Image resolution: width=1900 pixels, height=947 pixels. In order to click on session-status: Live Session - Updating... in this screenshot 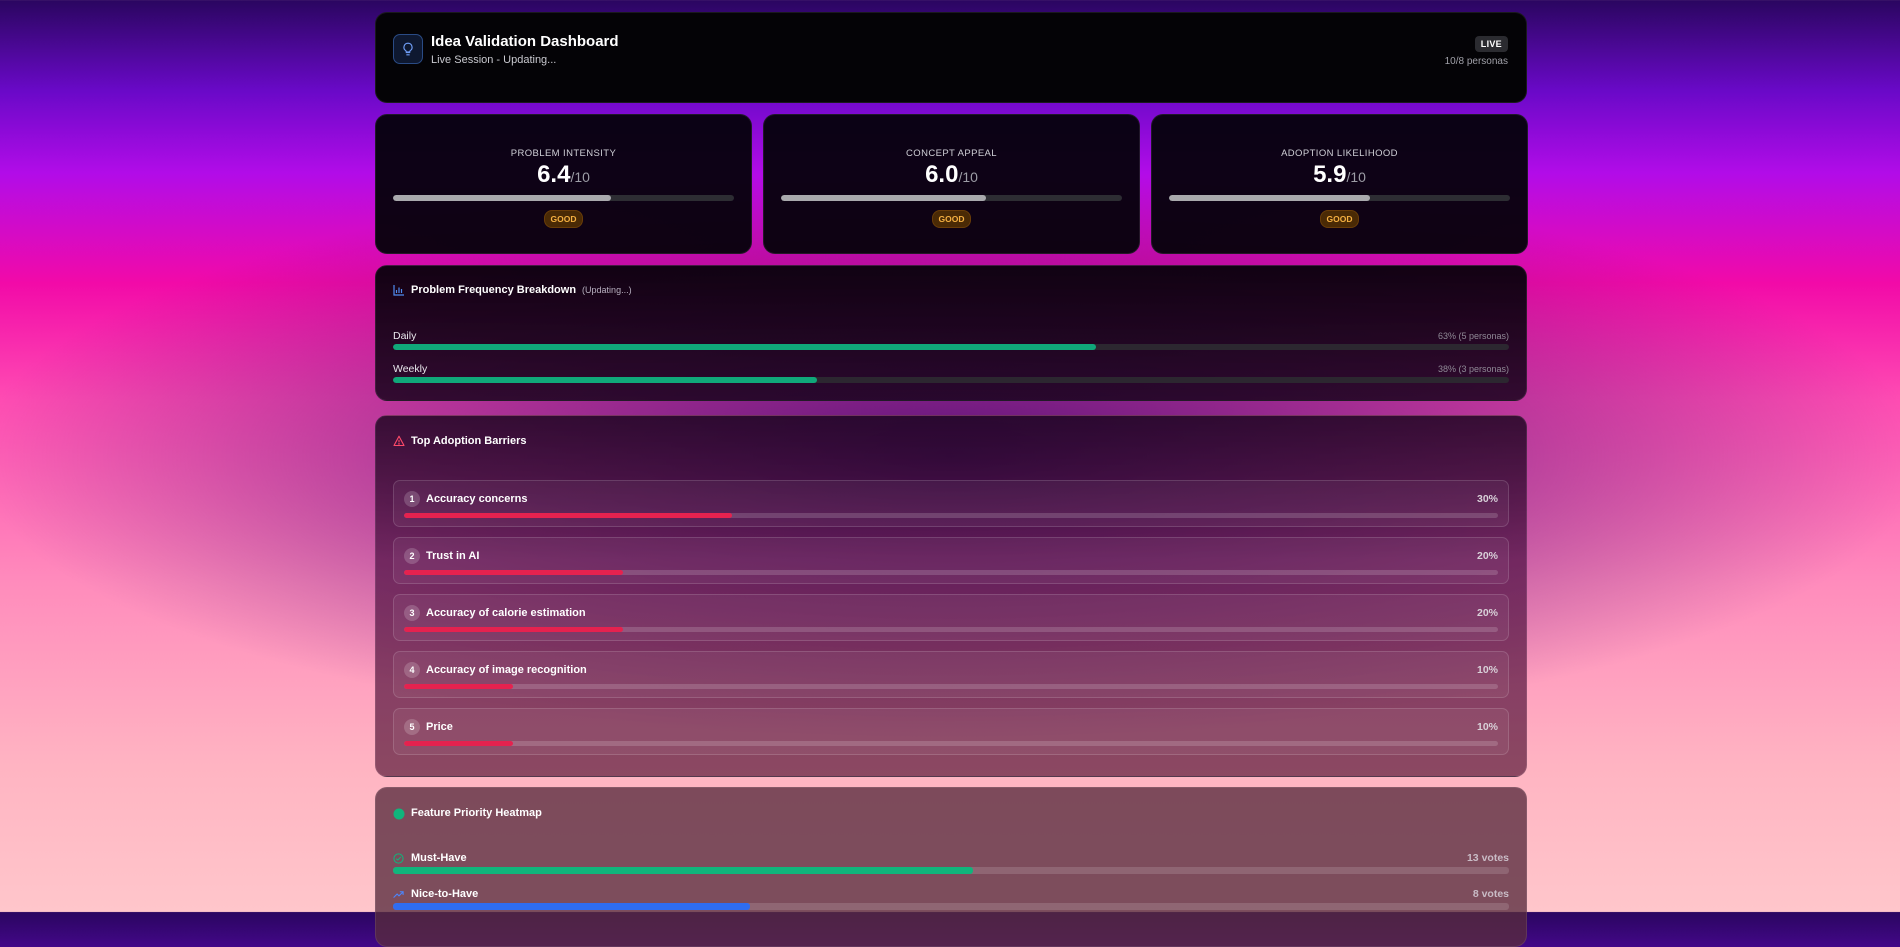, I will do `click(494, 60)`.